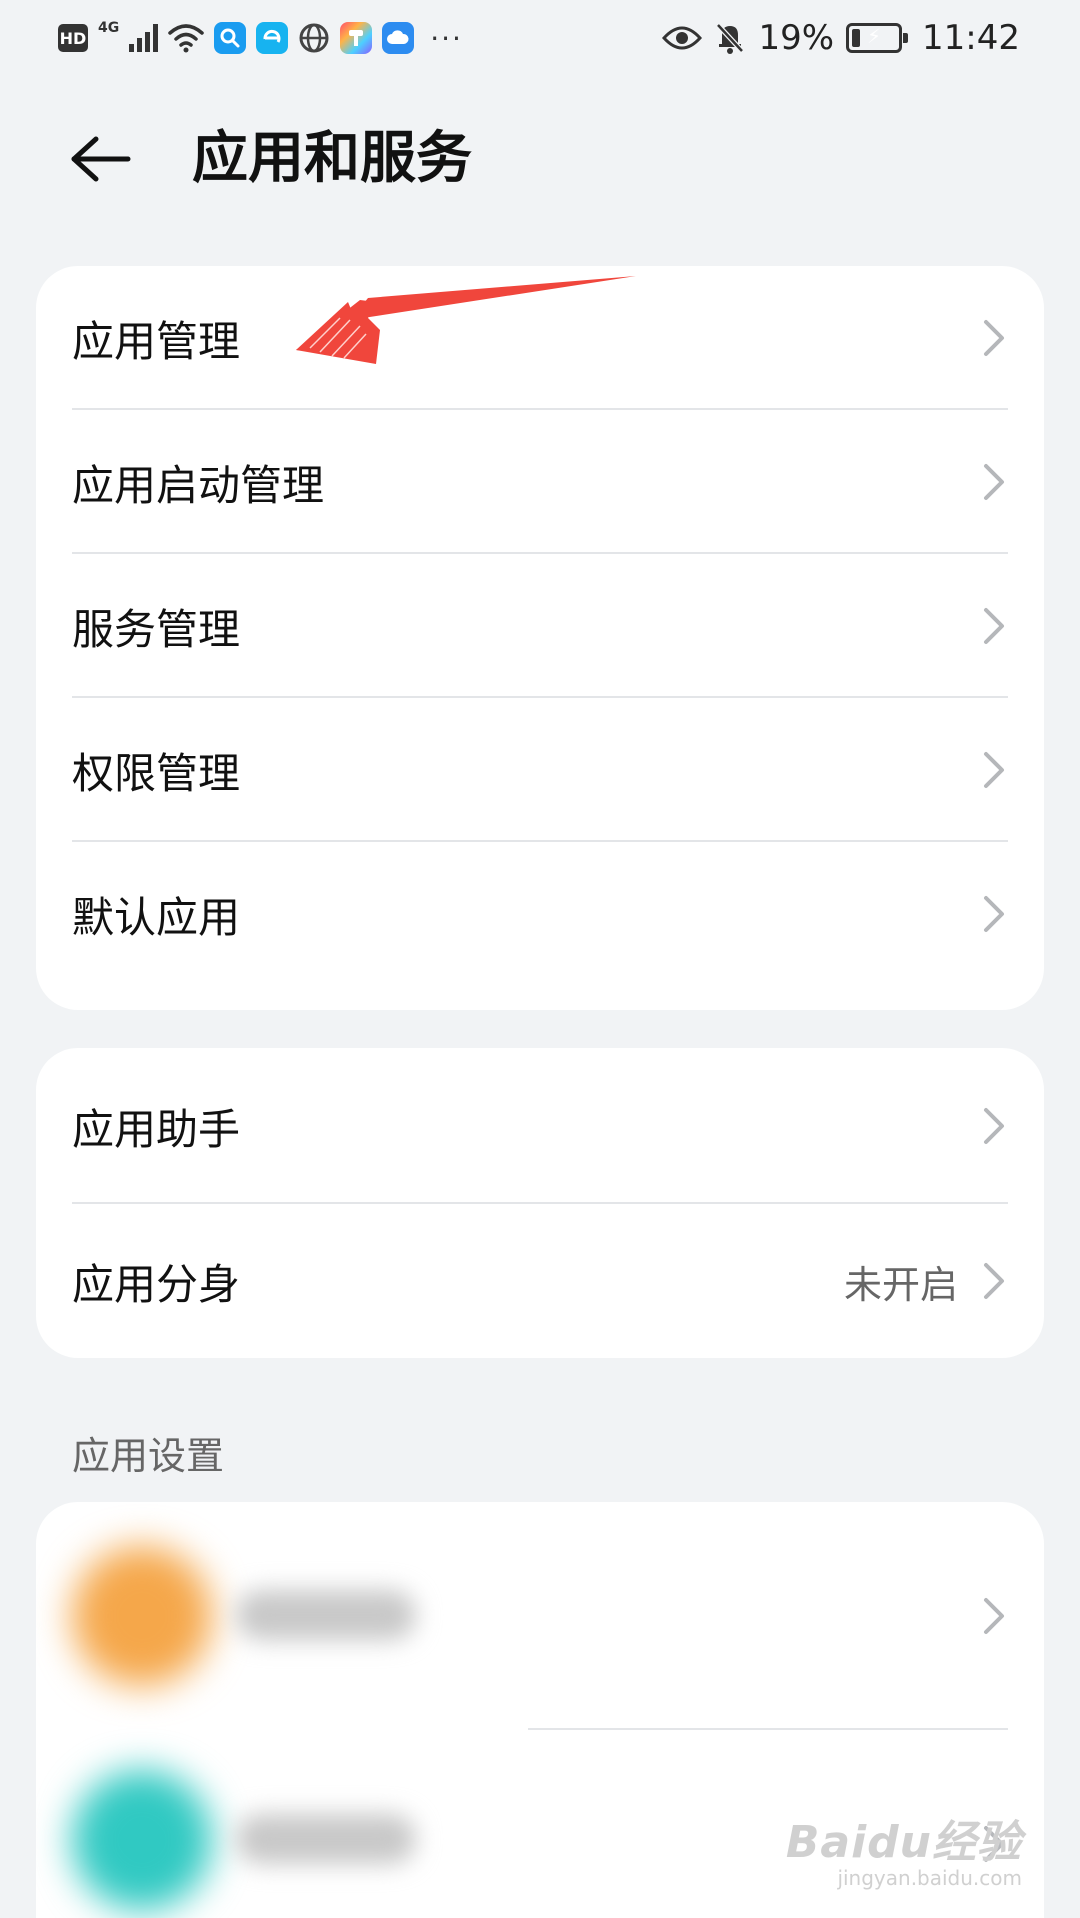 The width and height of the screenshot is (1080, 1918). What do you see at coordinates (156, 629) in the screenshot?
I see `list-item-label: 服务管理` at bounding box center [156, 629].